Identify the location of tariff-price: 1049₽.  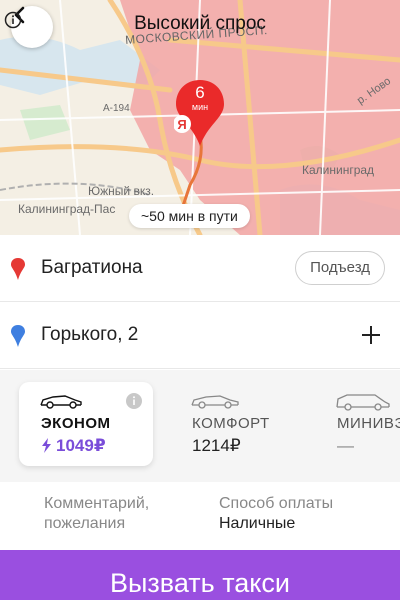
(73, 446).